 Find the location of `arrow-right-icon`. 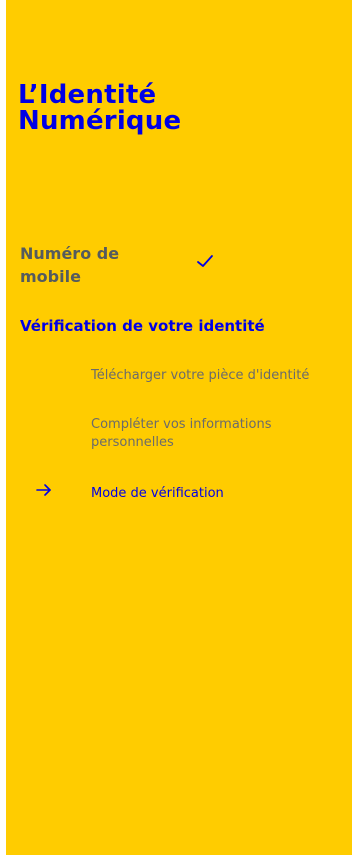

arrow-right-icon is located at coordinates (43, 490).